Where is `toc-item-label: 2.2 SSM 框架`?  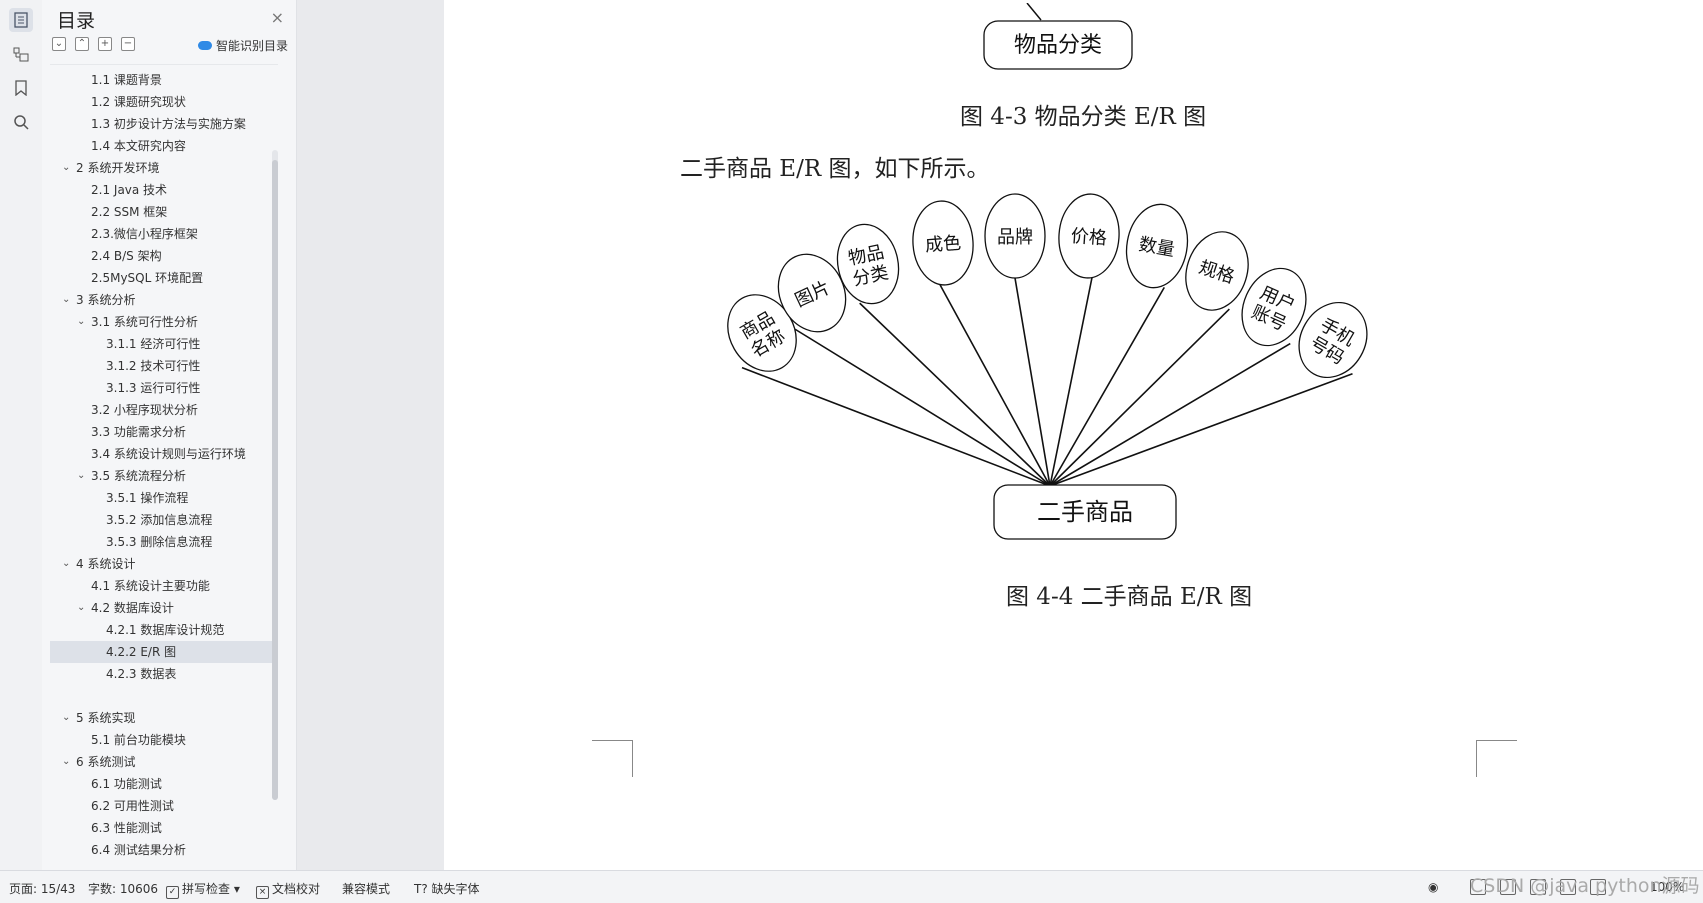
toc-item-label: 2.2 SSM 框架 is located at coordinates (129, 212).